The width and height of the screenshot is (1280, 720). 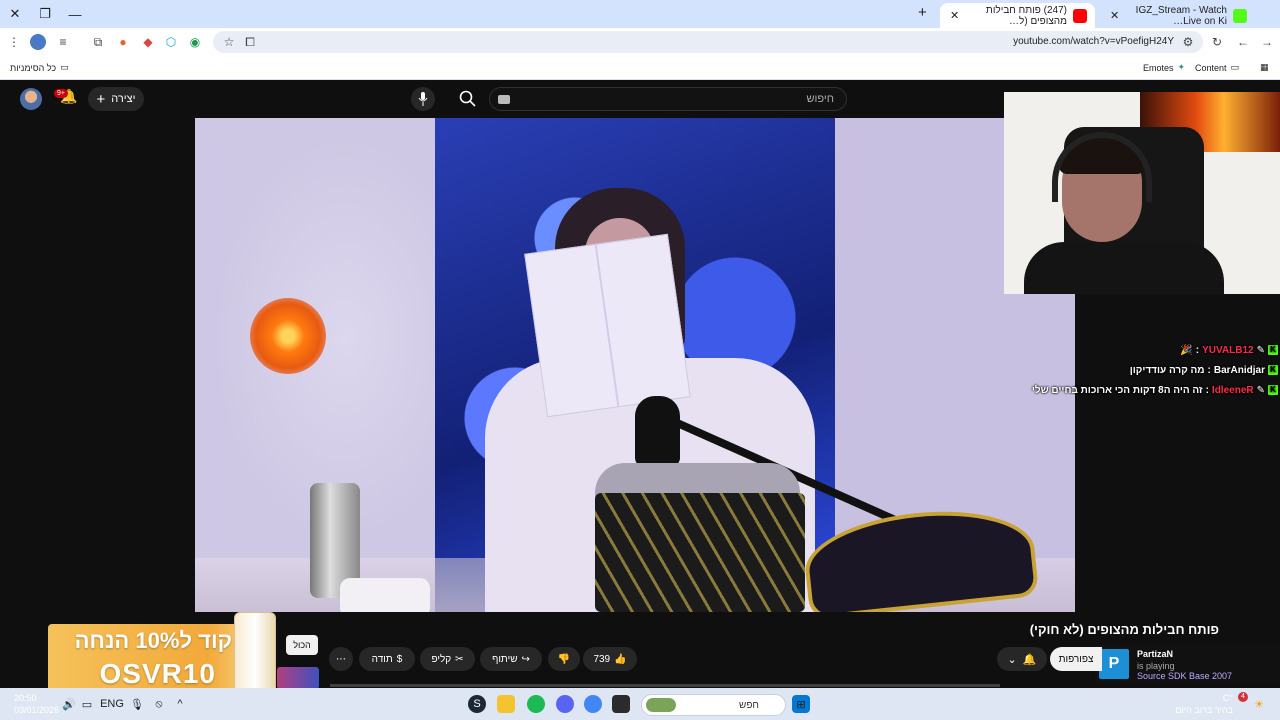 What do you see at coordinates (1145, 370) in the screenshot?
I see `chat-message: K BarAnidjar : מה קרה עודדיקון` at bounding box center [1145, 370].